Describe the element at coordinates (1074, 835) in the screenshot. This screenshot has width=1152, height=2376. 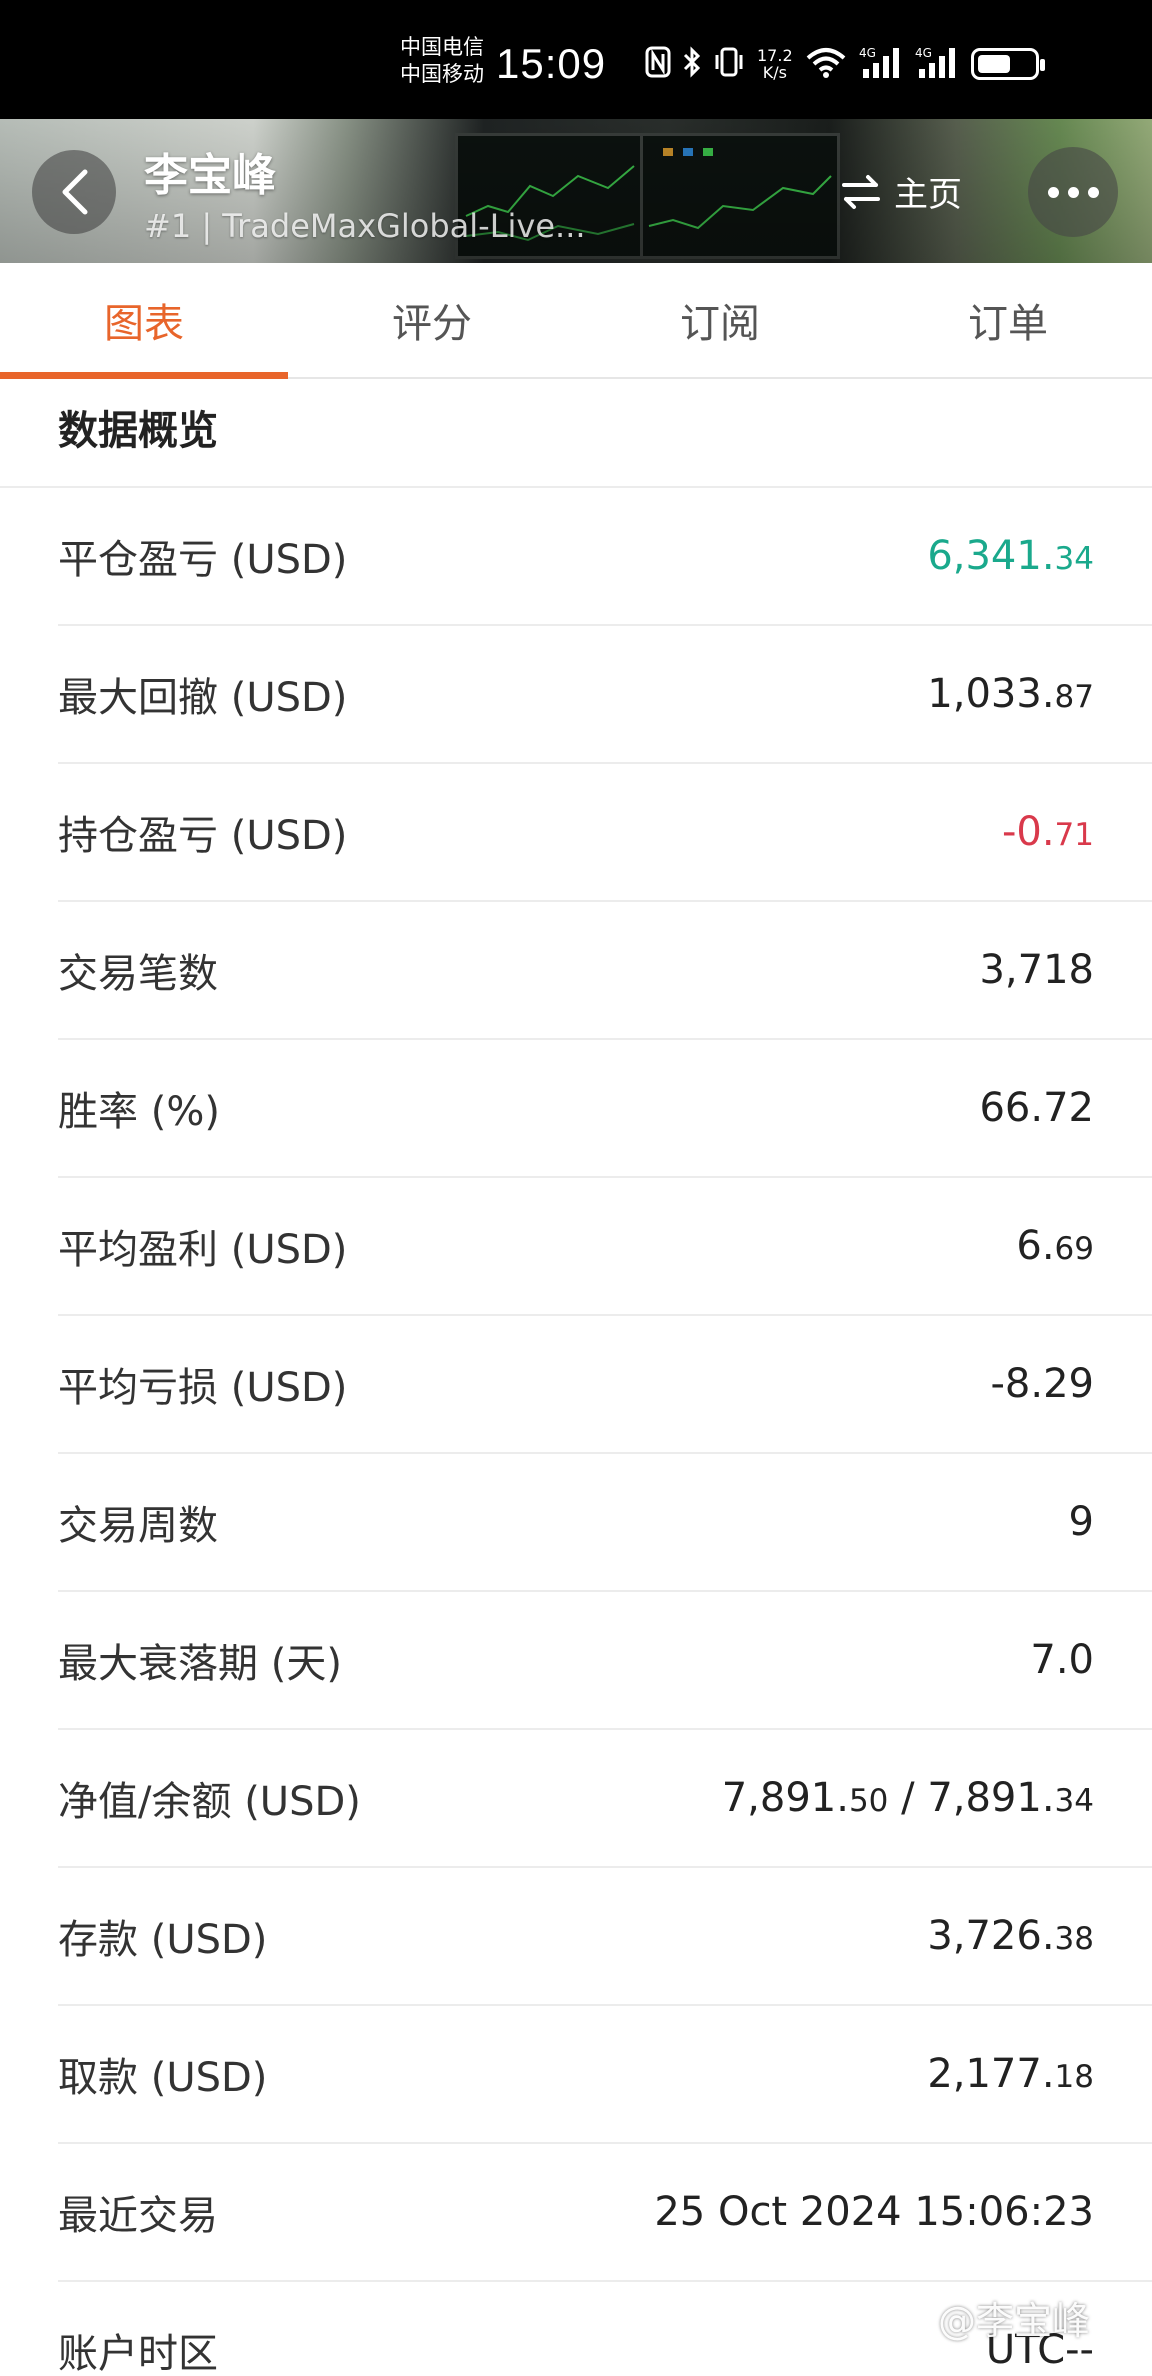
I see `stat-value-decimals: 71` at that location.